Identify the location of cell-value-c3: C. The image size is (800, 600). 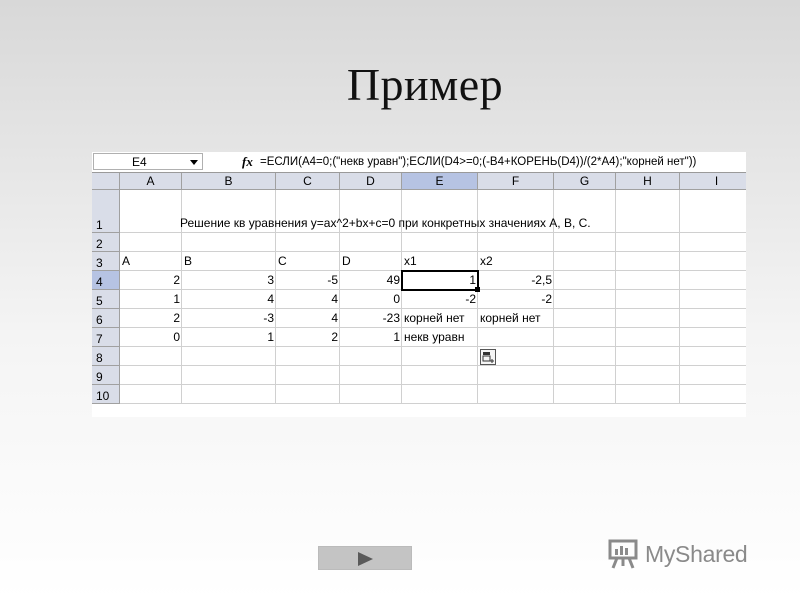
(282, 261).